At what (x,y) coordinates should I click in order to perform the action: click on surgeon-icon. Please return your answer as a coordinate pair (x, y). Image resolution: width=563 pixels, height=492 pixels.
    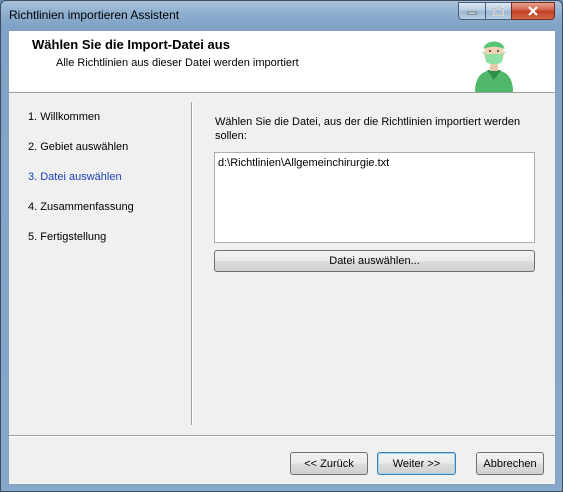
    Looking at the image, I should click on (494, 66).